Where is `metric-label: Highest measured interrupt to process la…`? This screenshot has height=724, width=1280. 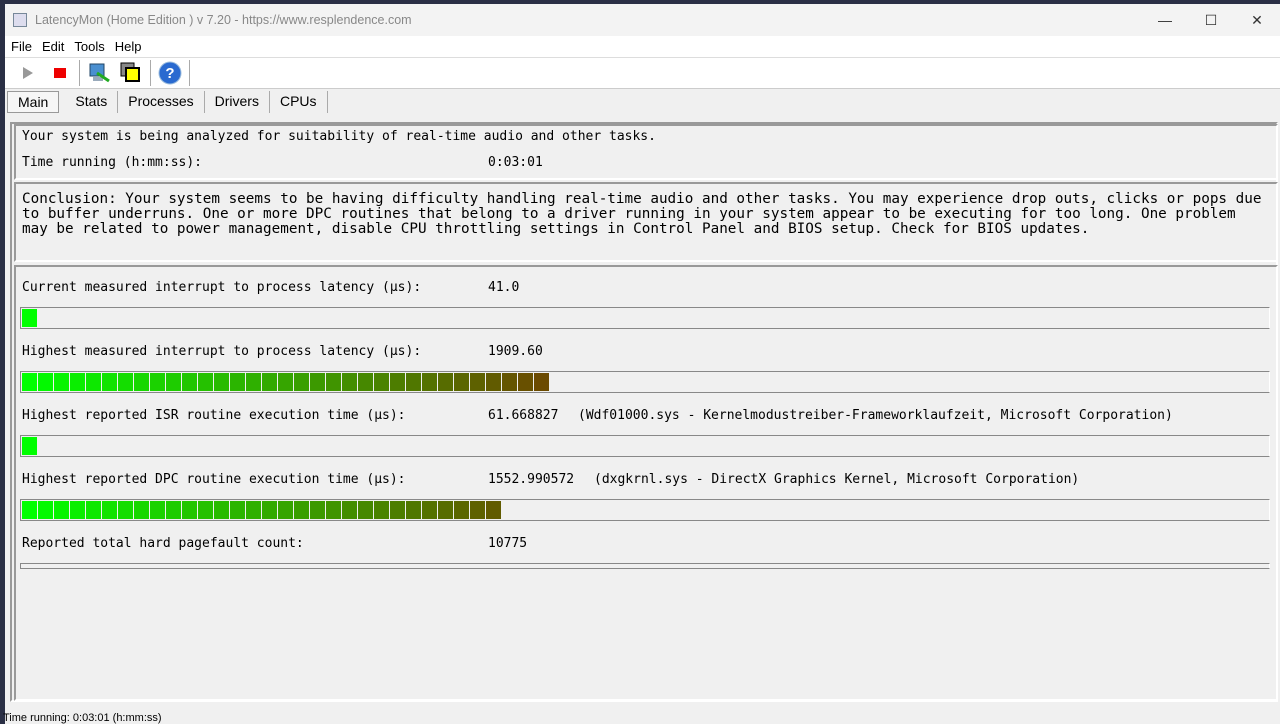
metric-label: Highest measured interrupt to process la… is located at coordinates (222, 351).